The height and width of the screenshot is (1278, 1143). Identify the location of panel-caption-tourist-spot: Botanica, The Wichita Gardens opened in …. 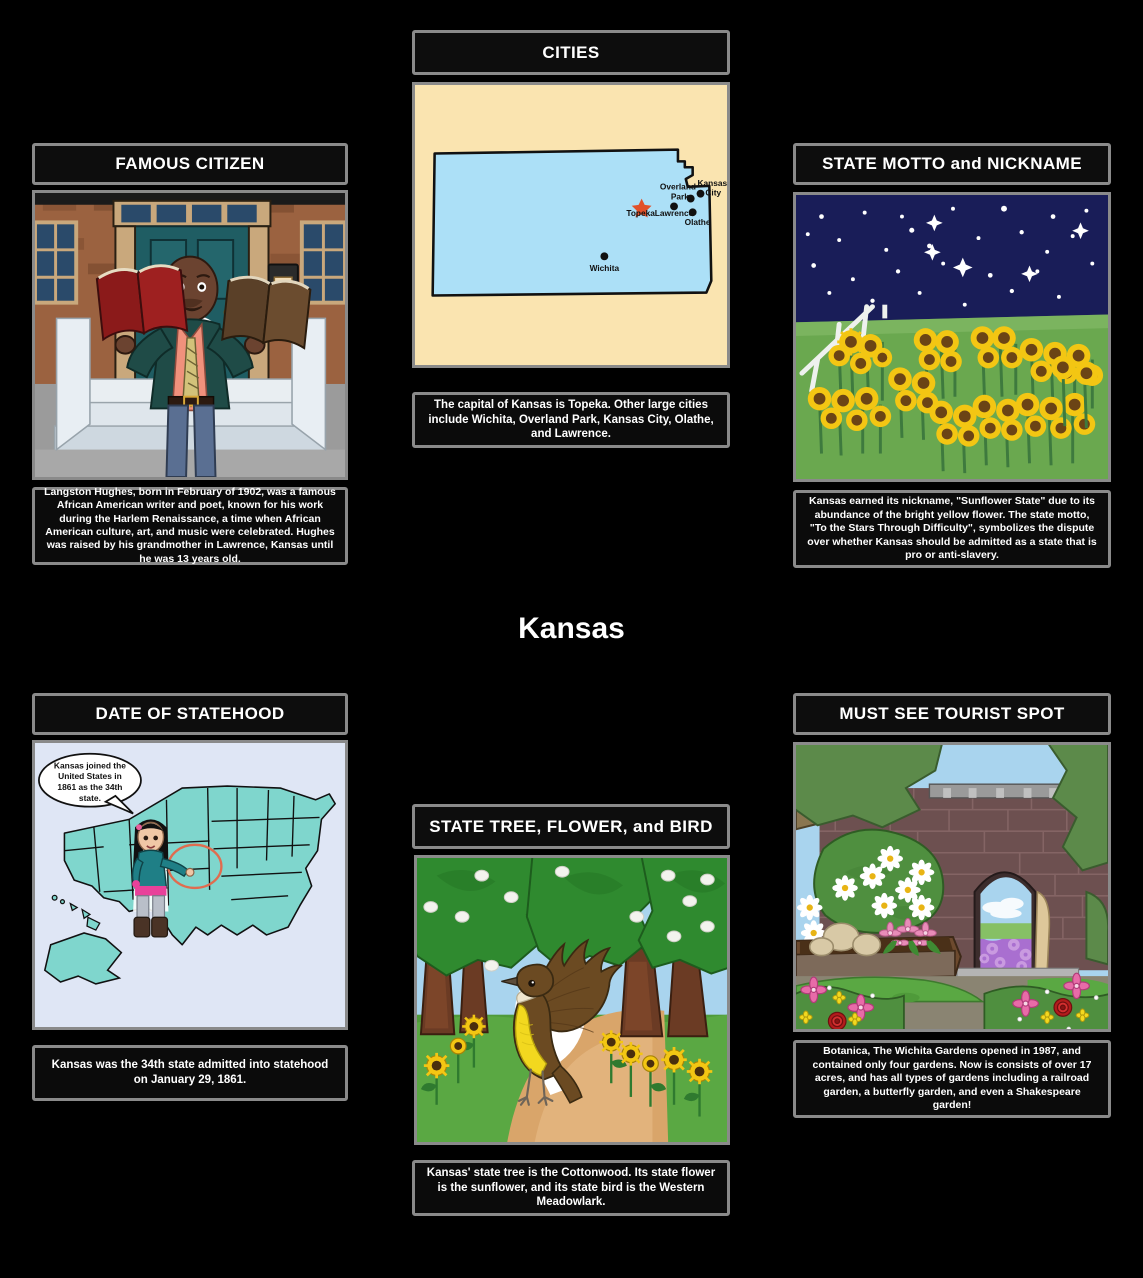
(952, 1079).